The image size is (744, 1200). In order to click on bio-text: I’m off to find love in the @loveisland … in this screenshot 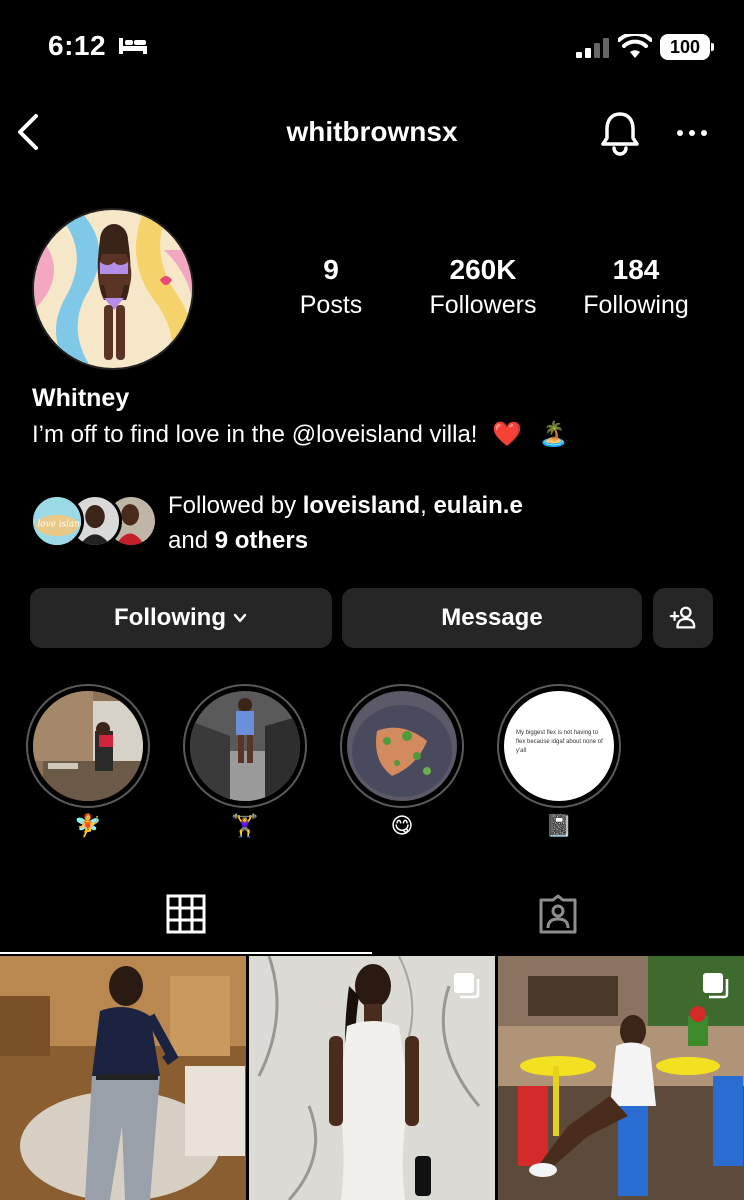, I will do `click(255, 434)`.